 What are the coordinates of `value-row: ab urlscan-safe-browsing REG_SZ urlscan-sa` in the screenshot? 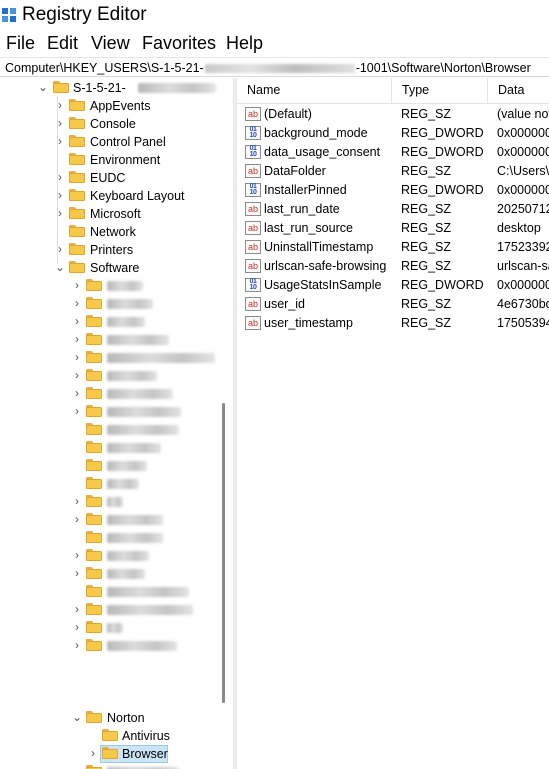 It's located at (393, 266).